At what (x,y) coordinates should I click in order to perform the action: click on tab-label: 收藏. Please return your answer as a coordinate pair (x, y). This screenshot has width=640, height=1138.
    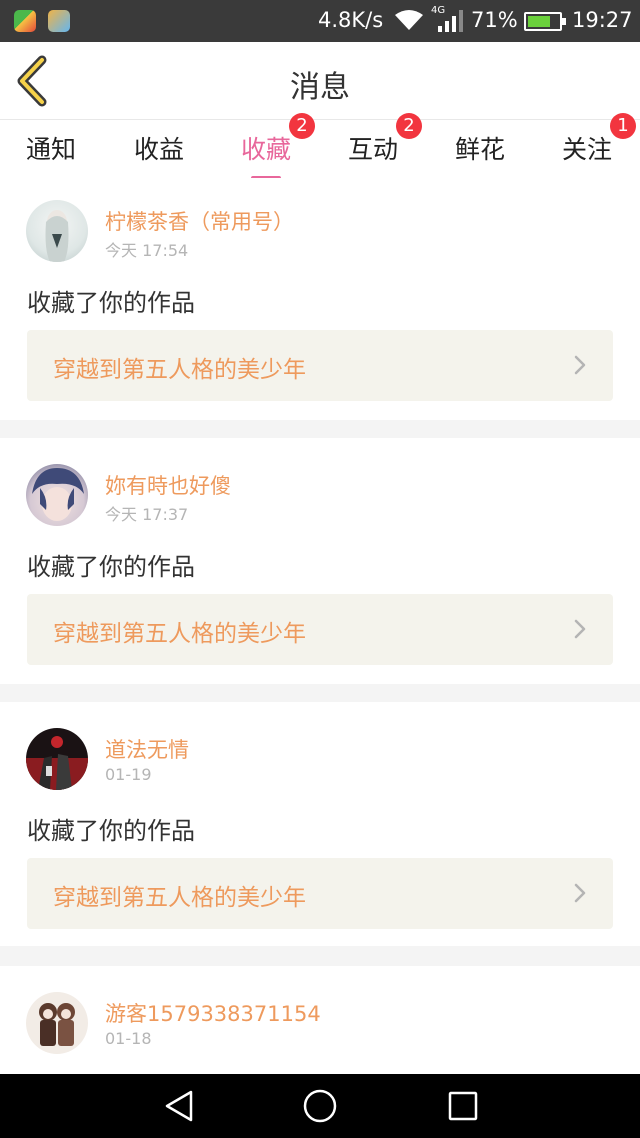
    Looking at the image, I should click on (266, 149).